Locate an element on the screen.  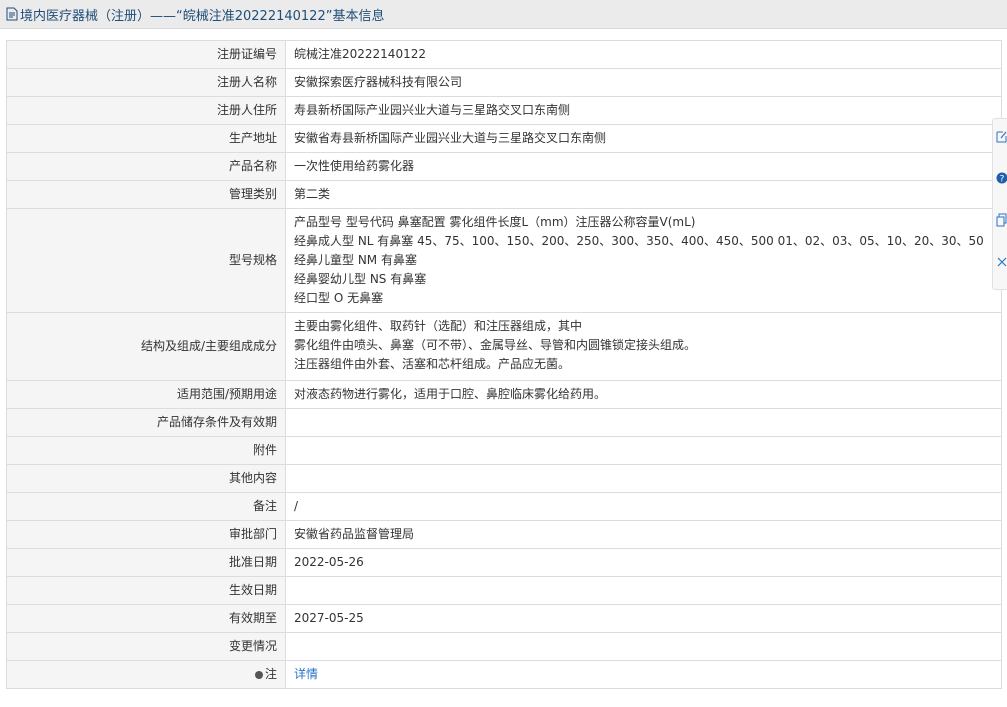
value-approval-dept: 安徽省药品监督管理局 is located at coordinates (643, 534).